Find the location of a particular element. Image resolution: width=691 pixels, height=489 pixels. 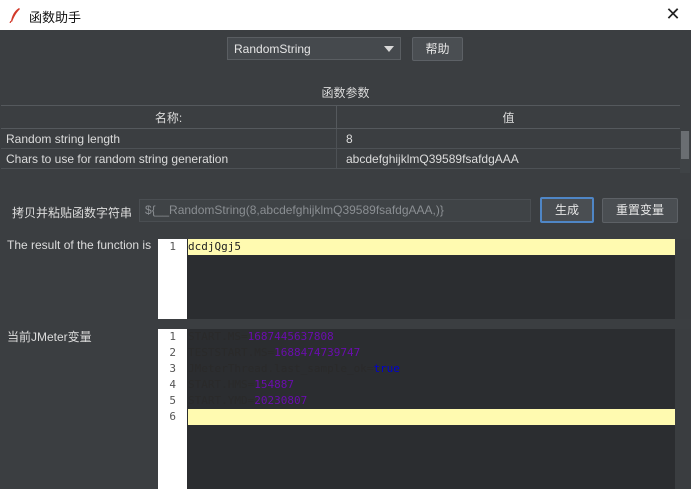

var-value: true is located at coordinates (386, 368).